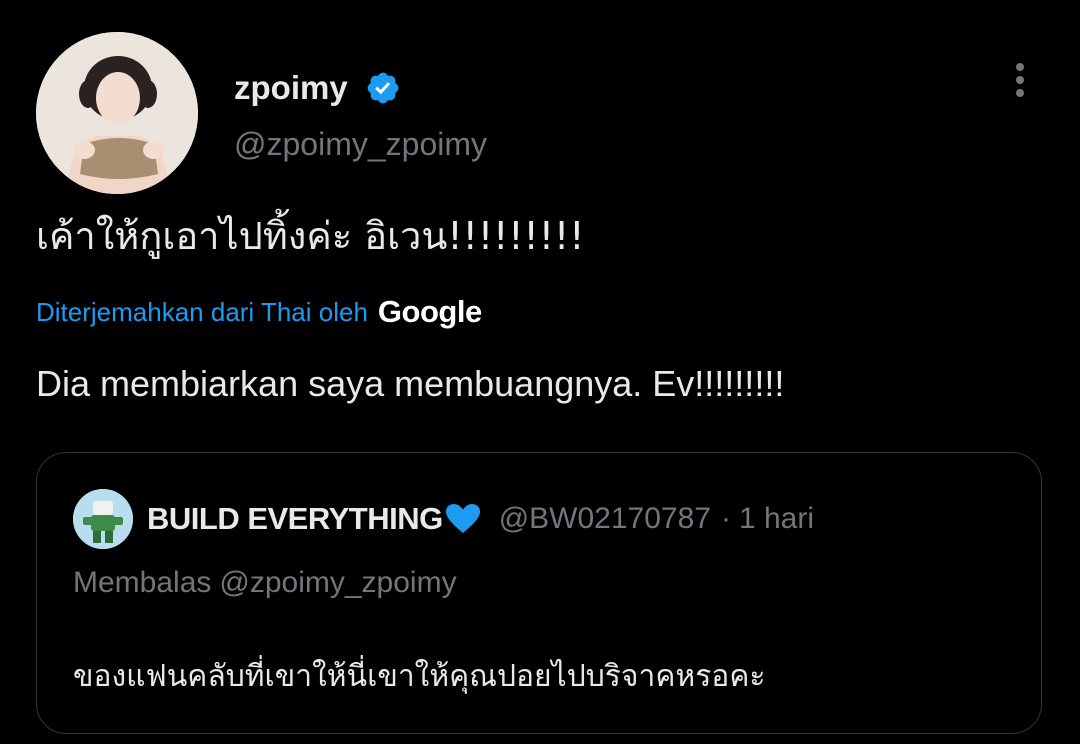 Image resolution: width=1080 pixels, height=744 pixels. What do you see at coordinates (429, 311) in the screenshot?
I see `google-logo: Google` at bounding box center [429, 311].